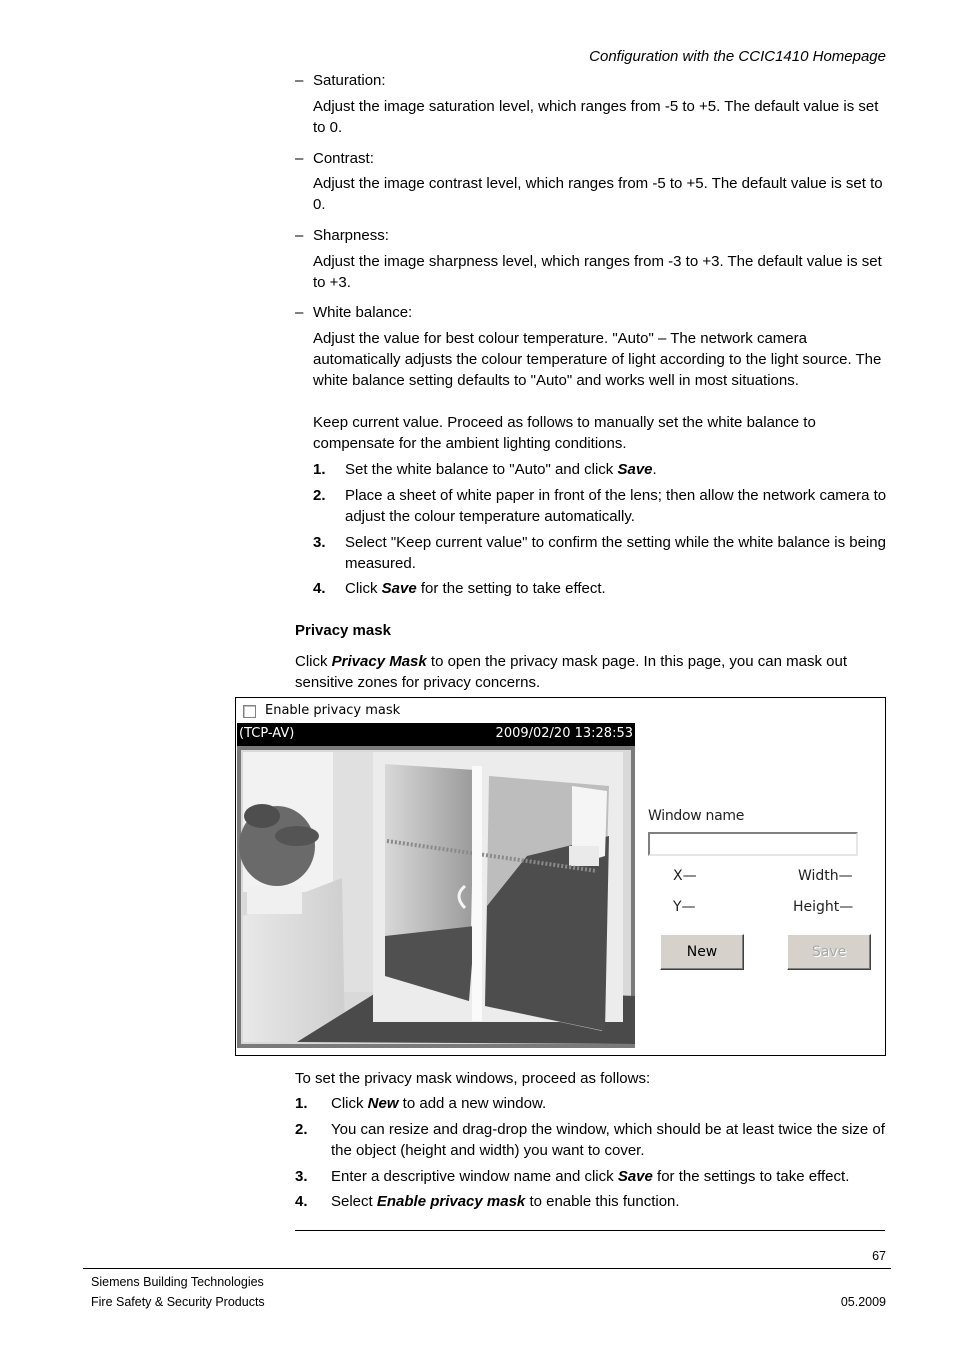 The width and height of the screenshot is (954, 1350). What do you see at coordinates (379, 661) in the screenshot?
I see `intro-emphasis: Privacy Mask` at bounding box center [379, 661].